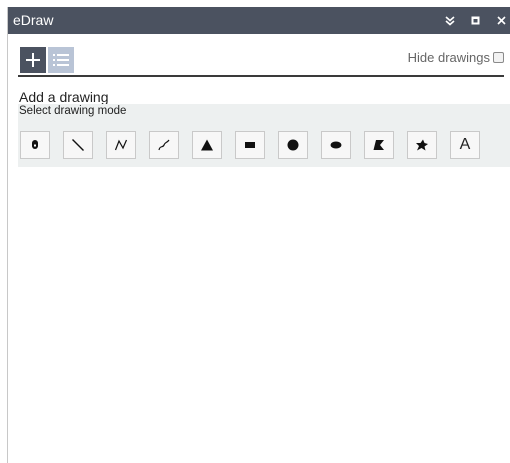 This screenshot has width=510, height=463. I want to click on mode-triangle-button, so click(207, 145).